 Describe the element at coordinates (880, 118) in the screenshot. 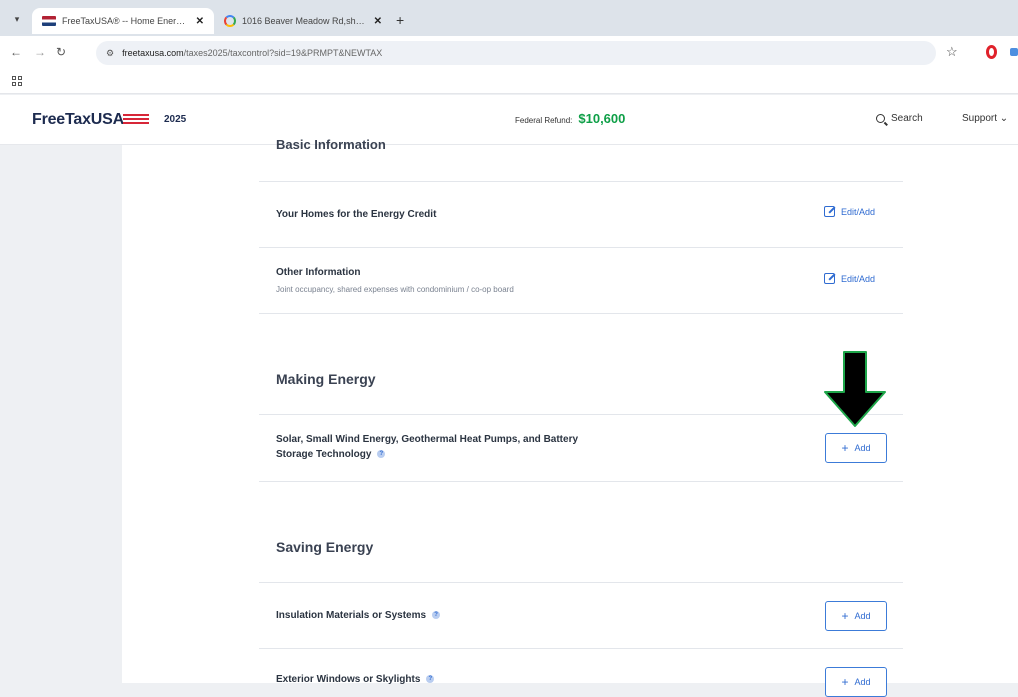

I see `search-icon` at that location.